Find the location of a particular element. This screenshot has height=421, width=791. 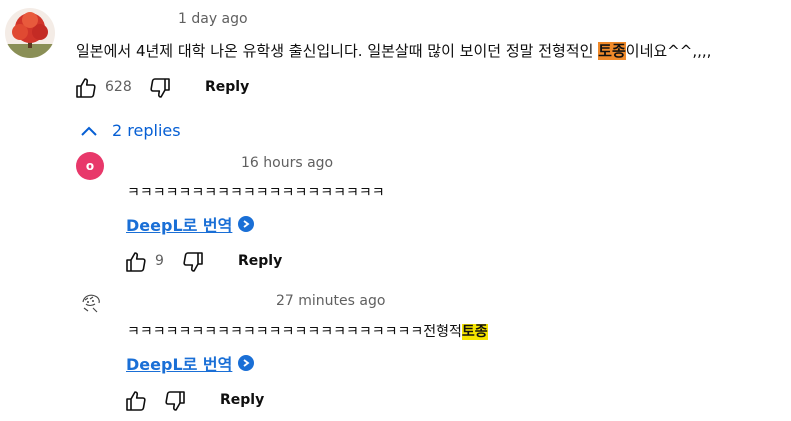

replies-toggle: 2 replies is located at coordinates (130, 130).